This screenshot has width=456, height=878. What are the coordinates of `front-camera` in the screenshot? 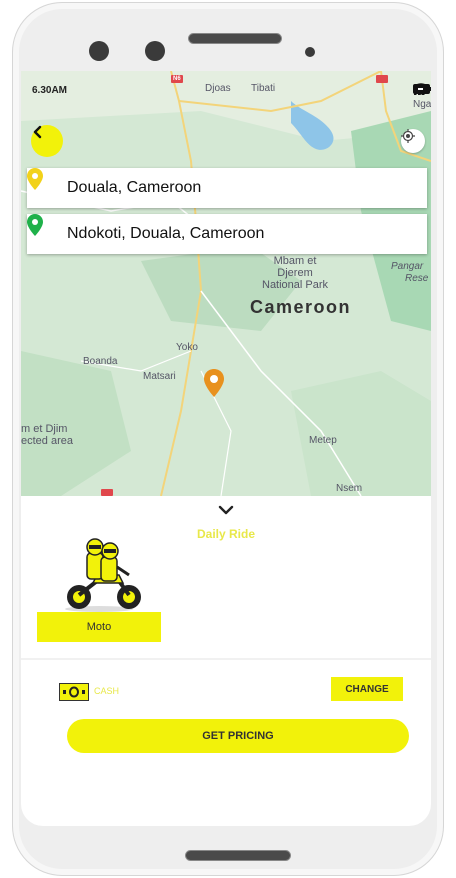 It's located at (99, 51).